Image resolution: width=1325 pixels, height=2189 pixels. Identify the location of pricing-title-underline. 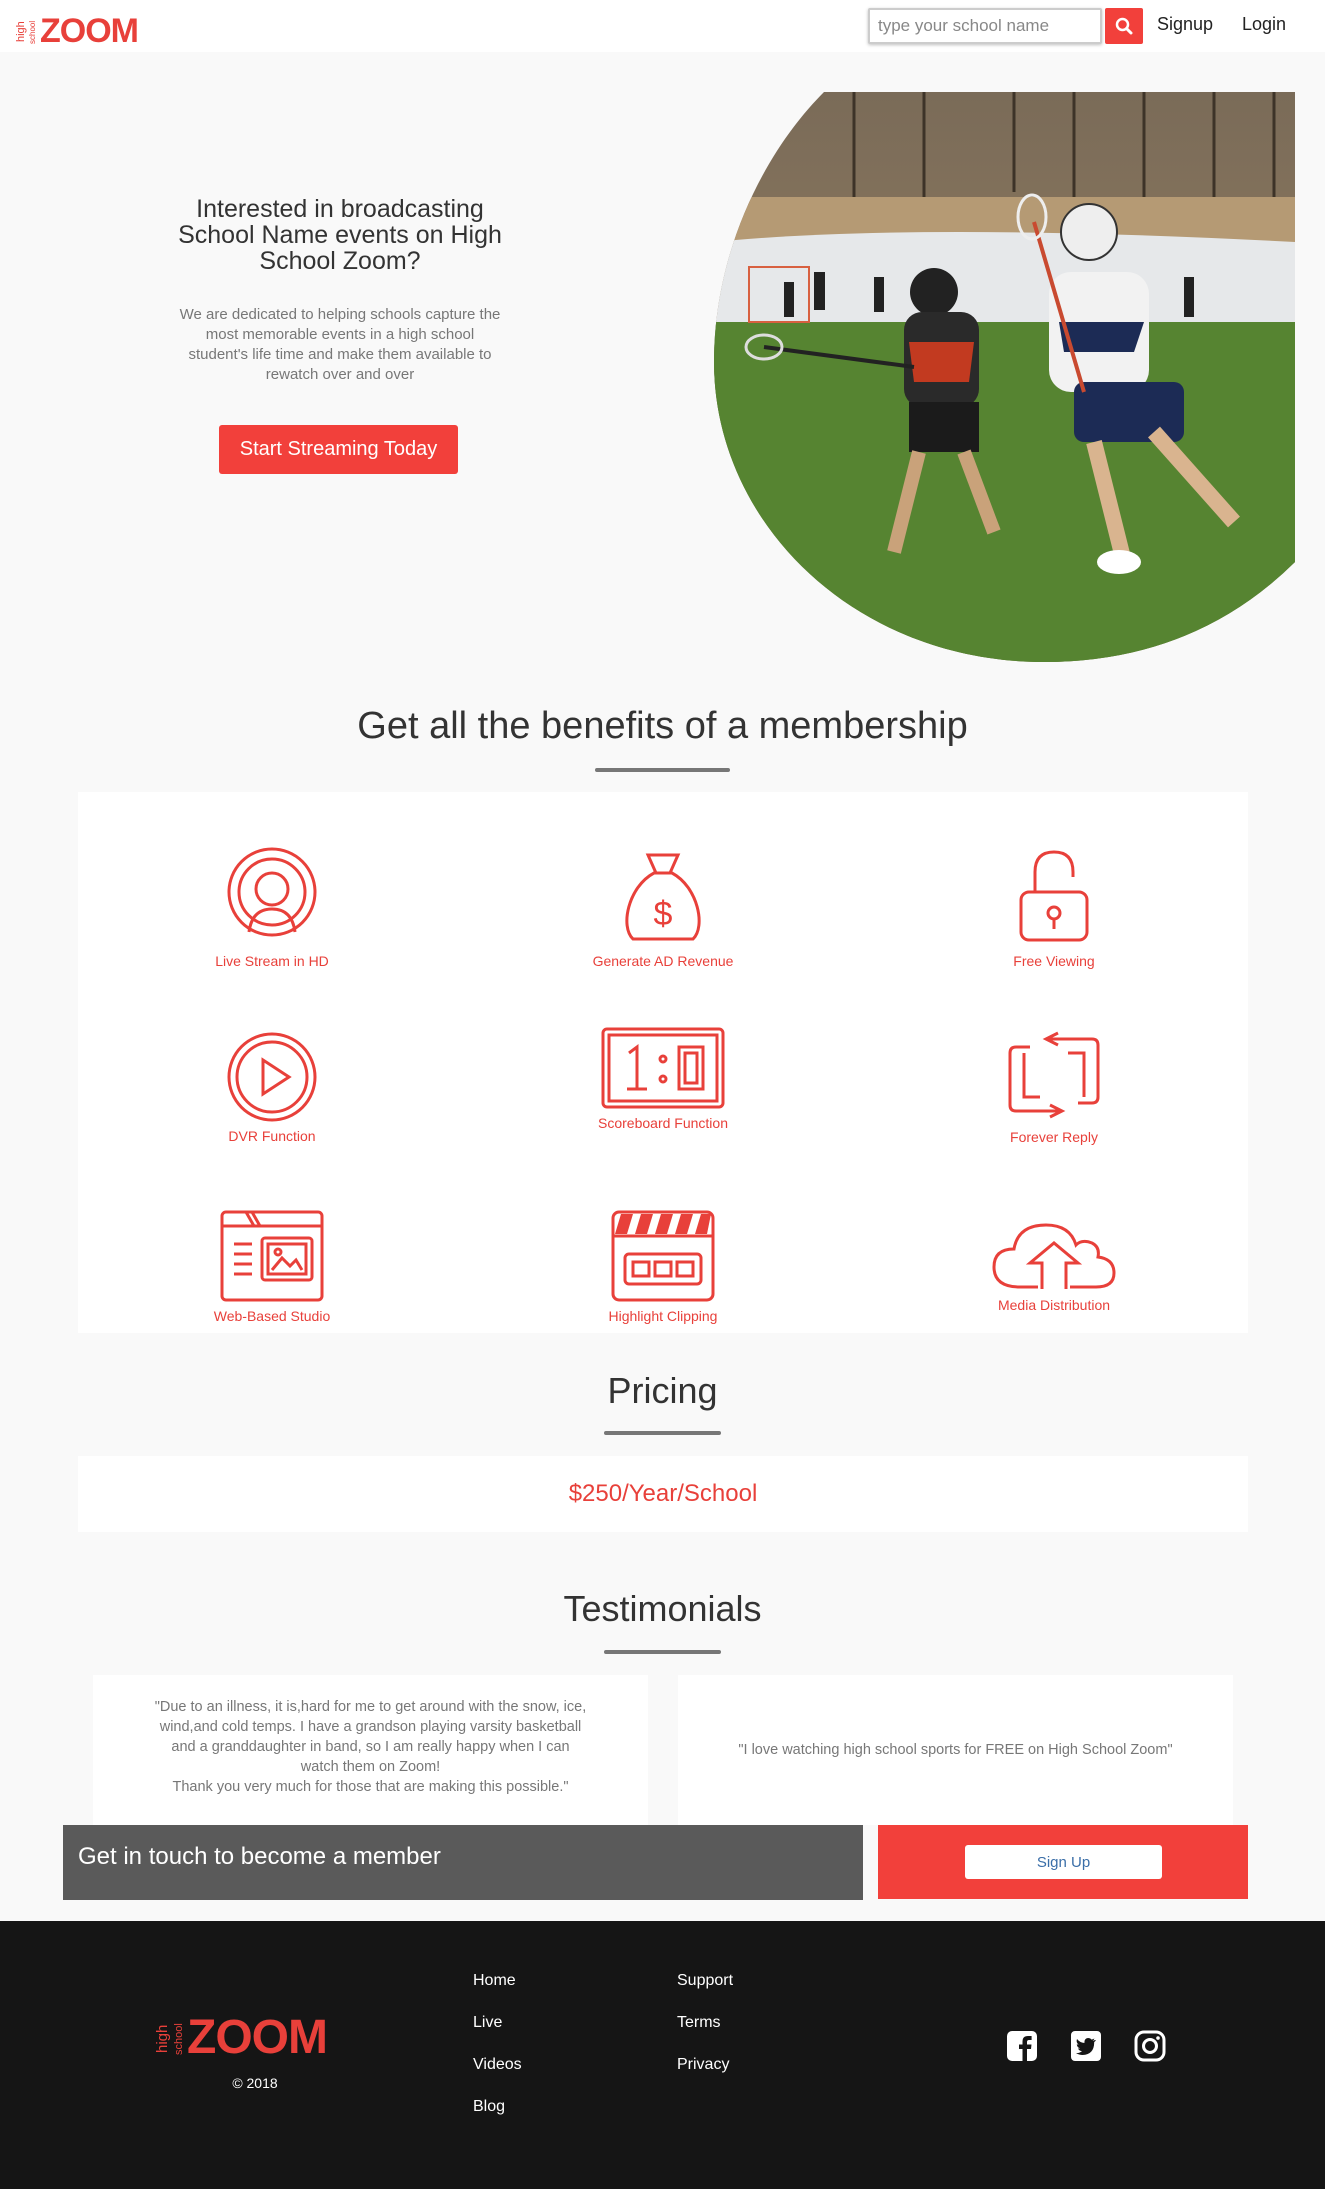
(662, 1433).